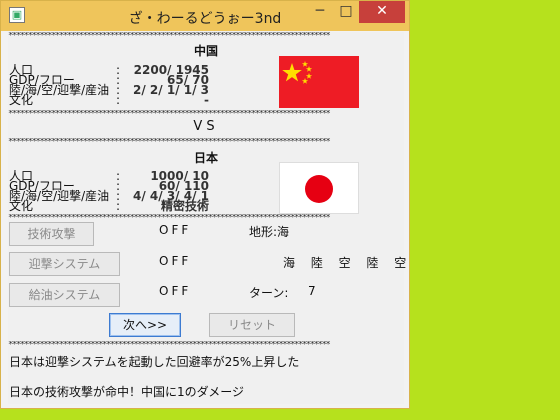 Image resolution: width=560 pixels, height=420 pixels. Describe the element at coordinates (175, 261) in the screenshot. I see `intercept-system-status: OFF` at that location.